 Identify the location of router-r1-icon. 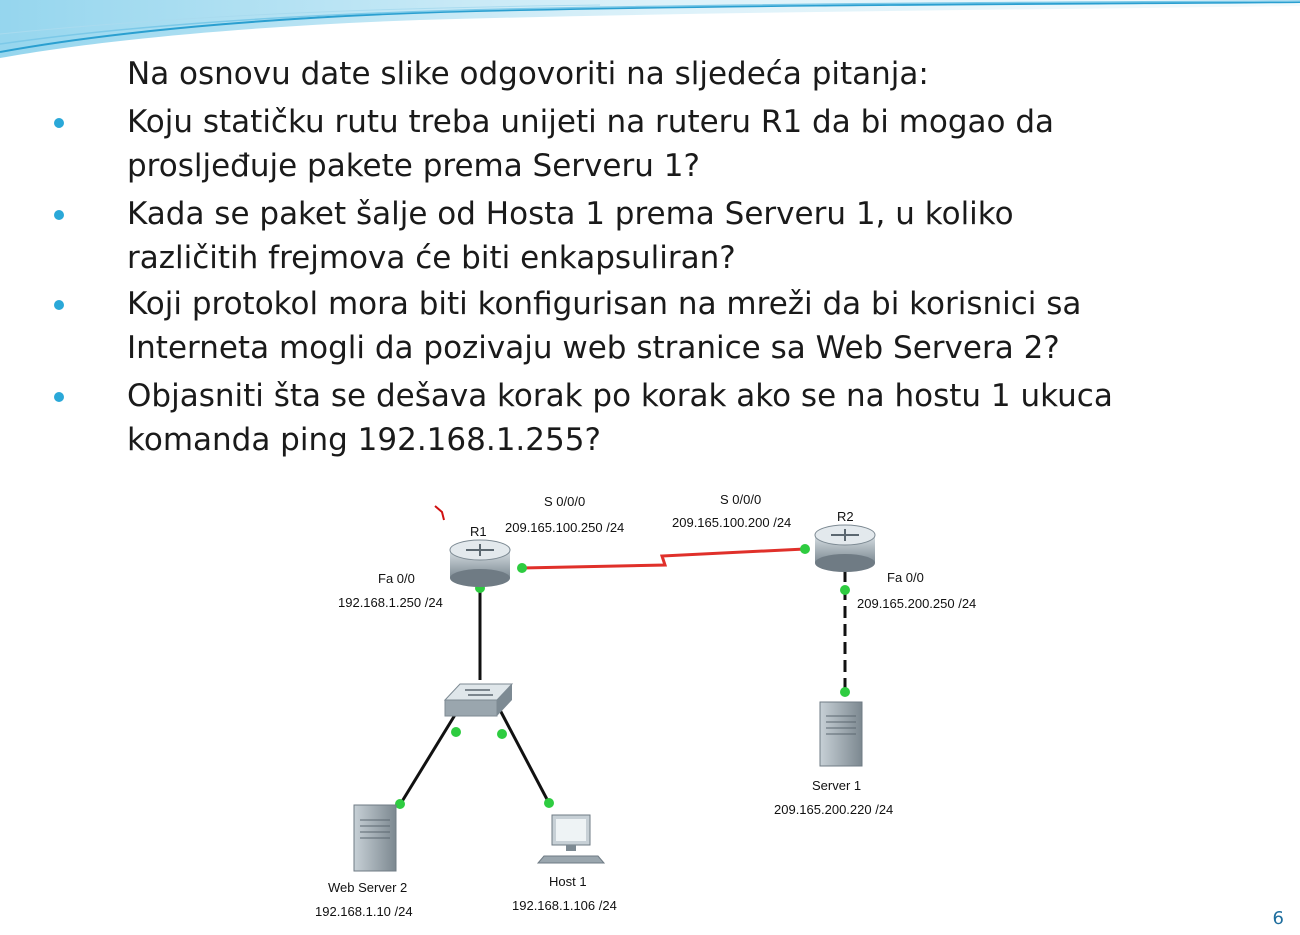
(480, 563).